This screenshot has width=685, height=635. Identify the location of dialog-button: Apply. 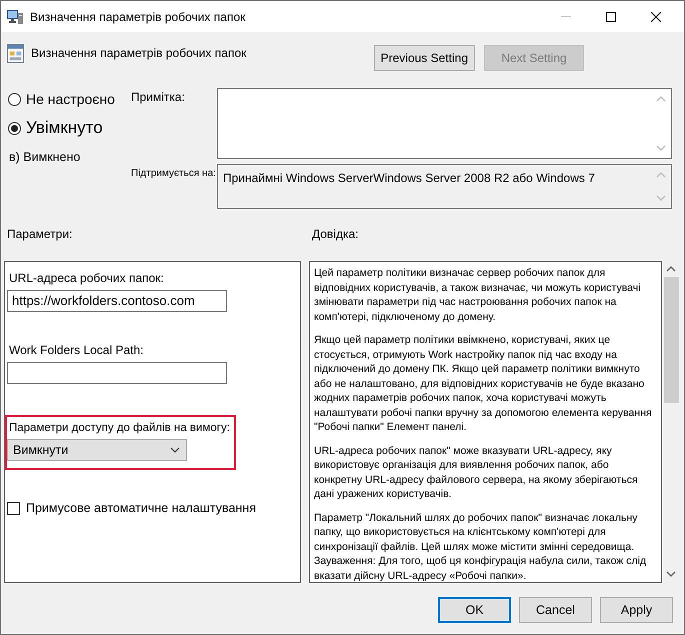
(636, 610).